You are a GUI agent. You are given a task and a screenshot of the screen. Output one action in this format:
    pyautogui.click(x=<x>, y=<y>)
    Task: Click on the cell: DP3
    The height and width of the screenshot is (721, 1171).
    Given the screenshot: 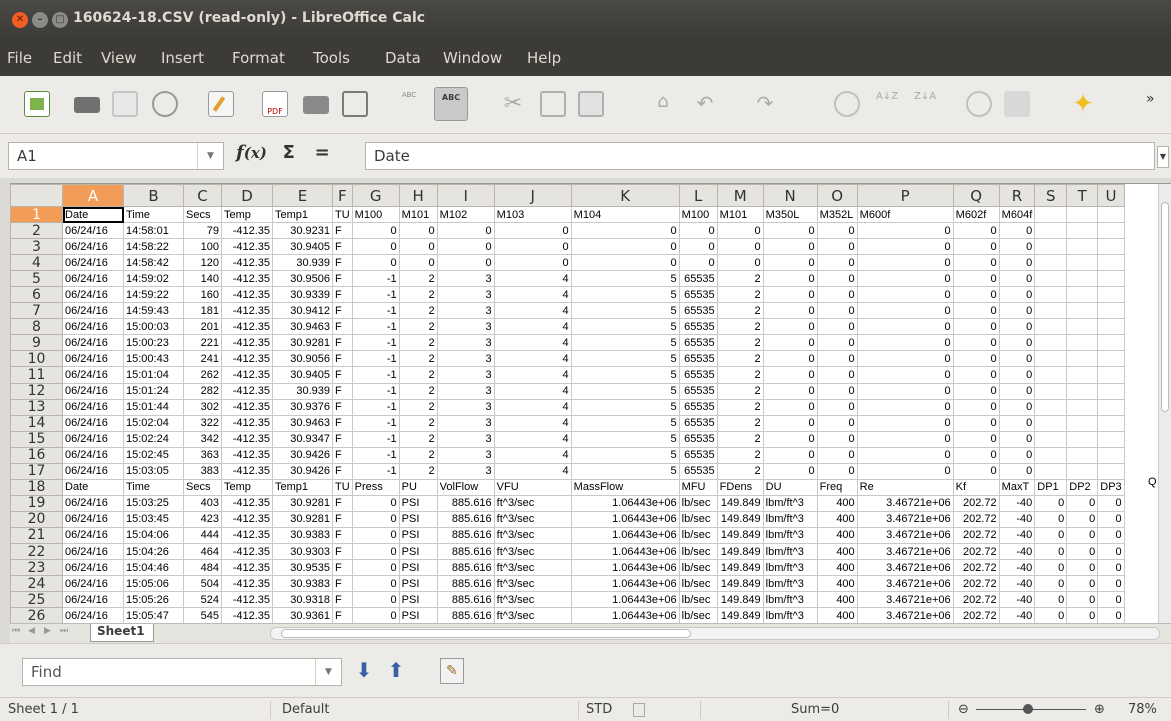 What is the action you would take?
    pyautogui.click(x=1111, y=487)
    